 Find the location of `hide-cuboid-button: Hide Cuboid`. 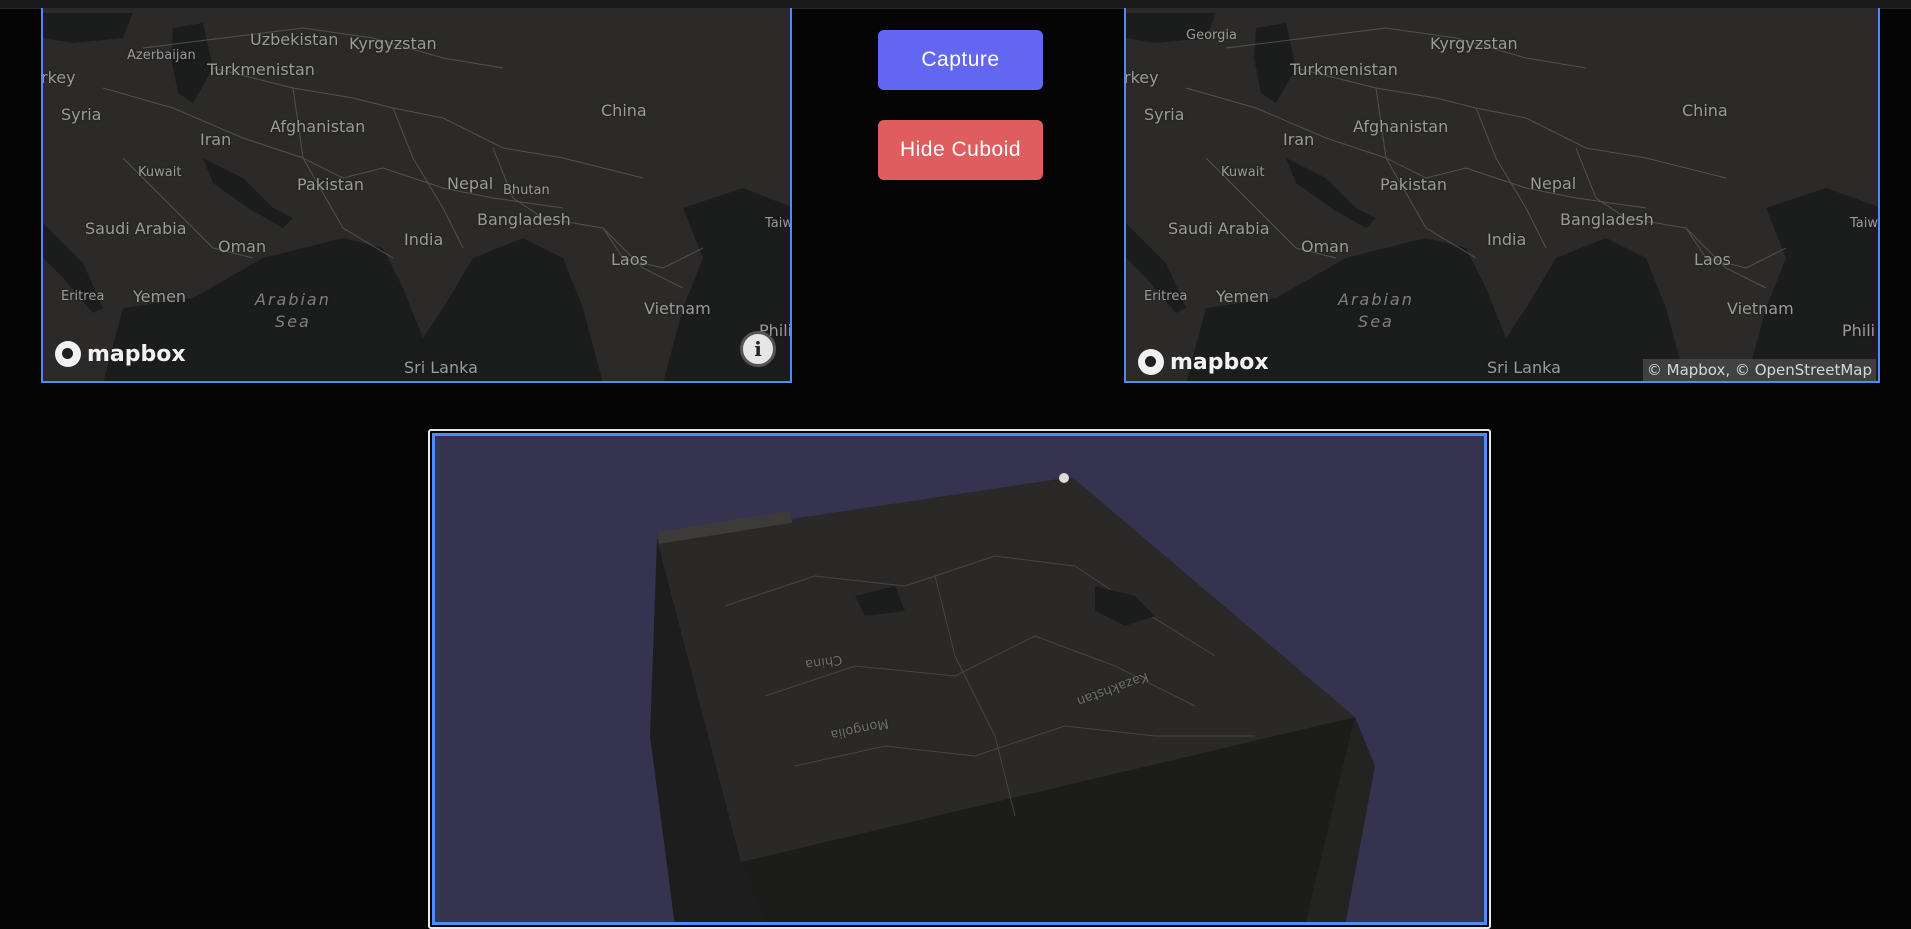

hide-cuboid-button: Hide Cuboid is located at coordinates (960, 150).